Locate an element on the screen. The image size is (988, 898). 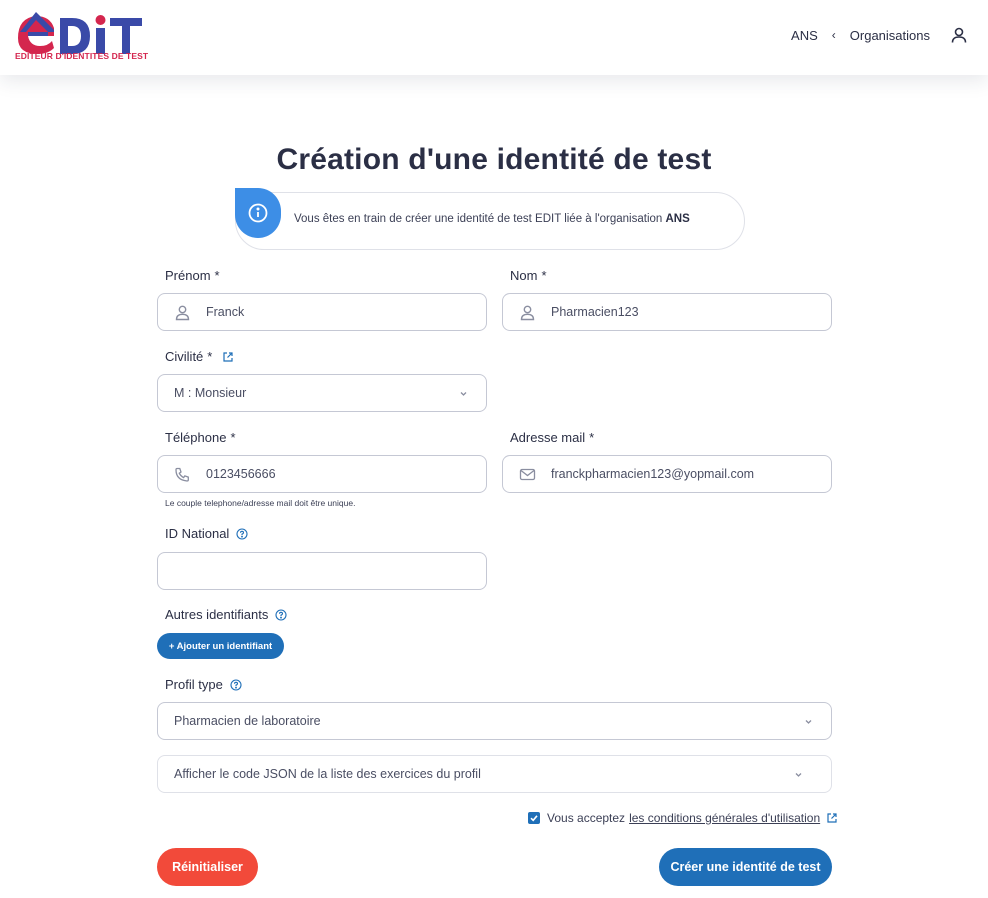
email-label-text: Adresse mail is located at coordinates (548, 437).